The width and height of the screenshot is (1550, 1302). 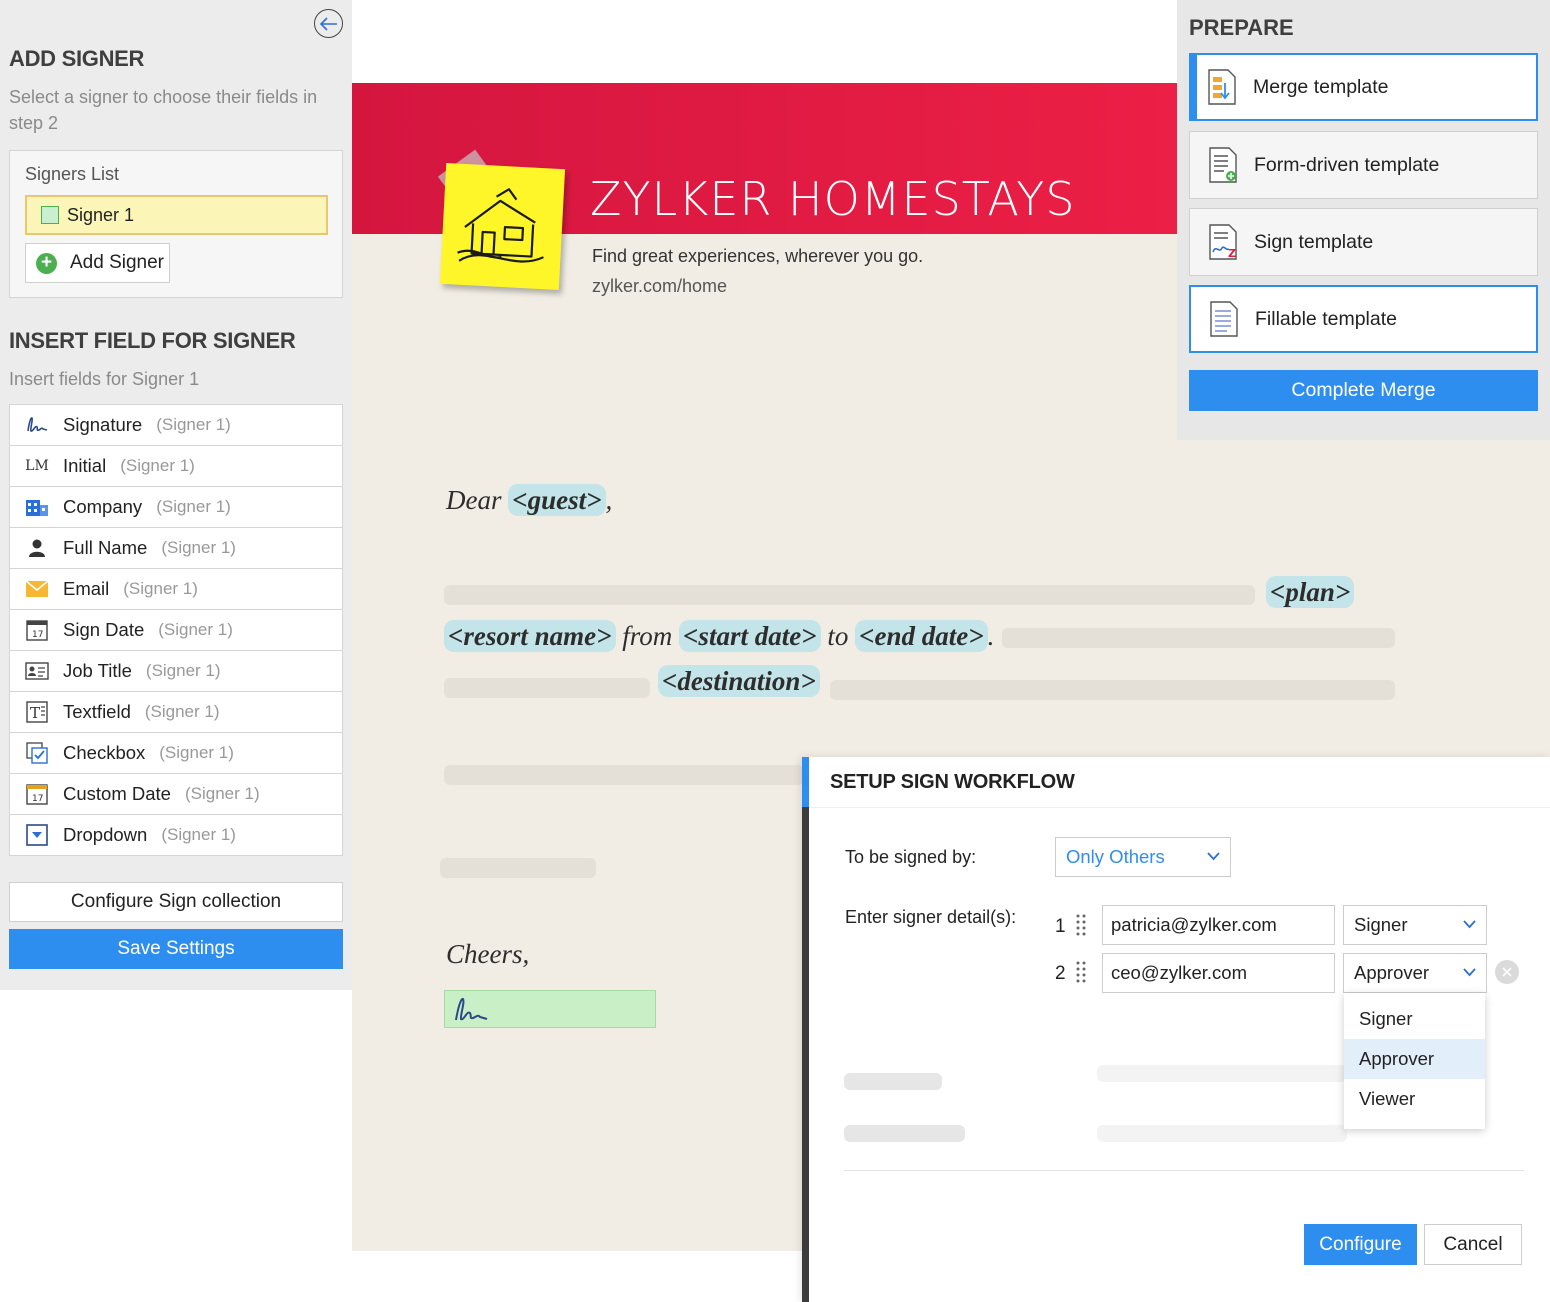 I want to click on form-template-icon, so click(x=1223, y=165).